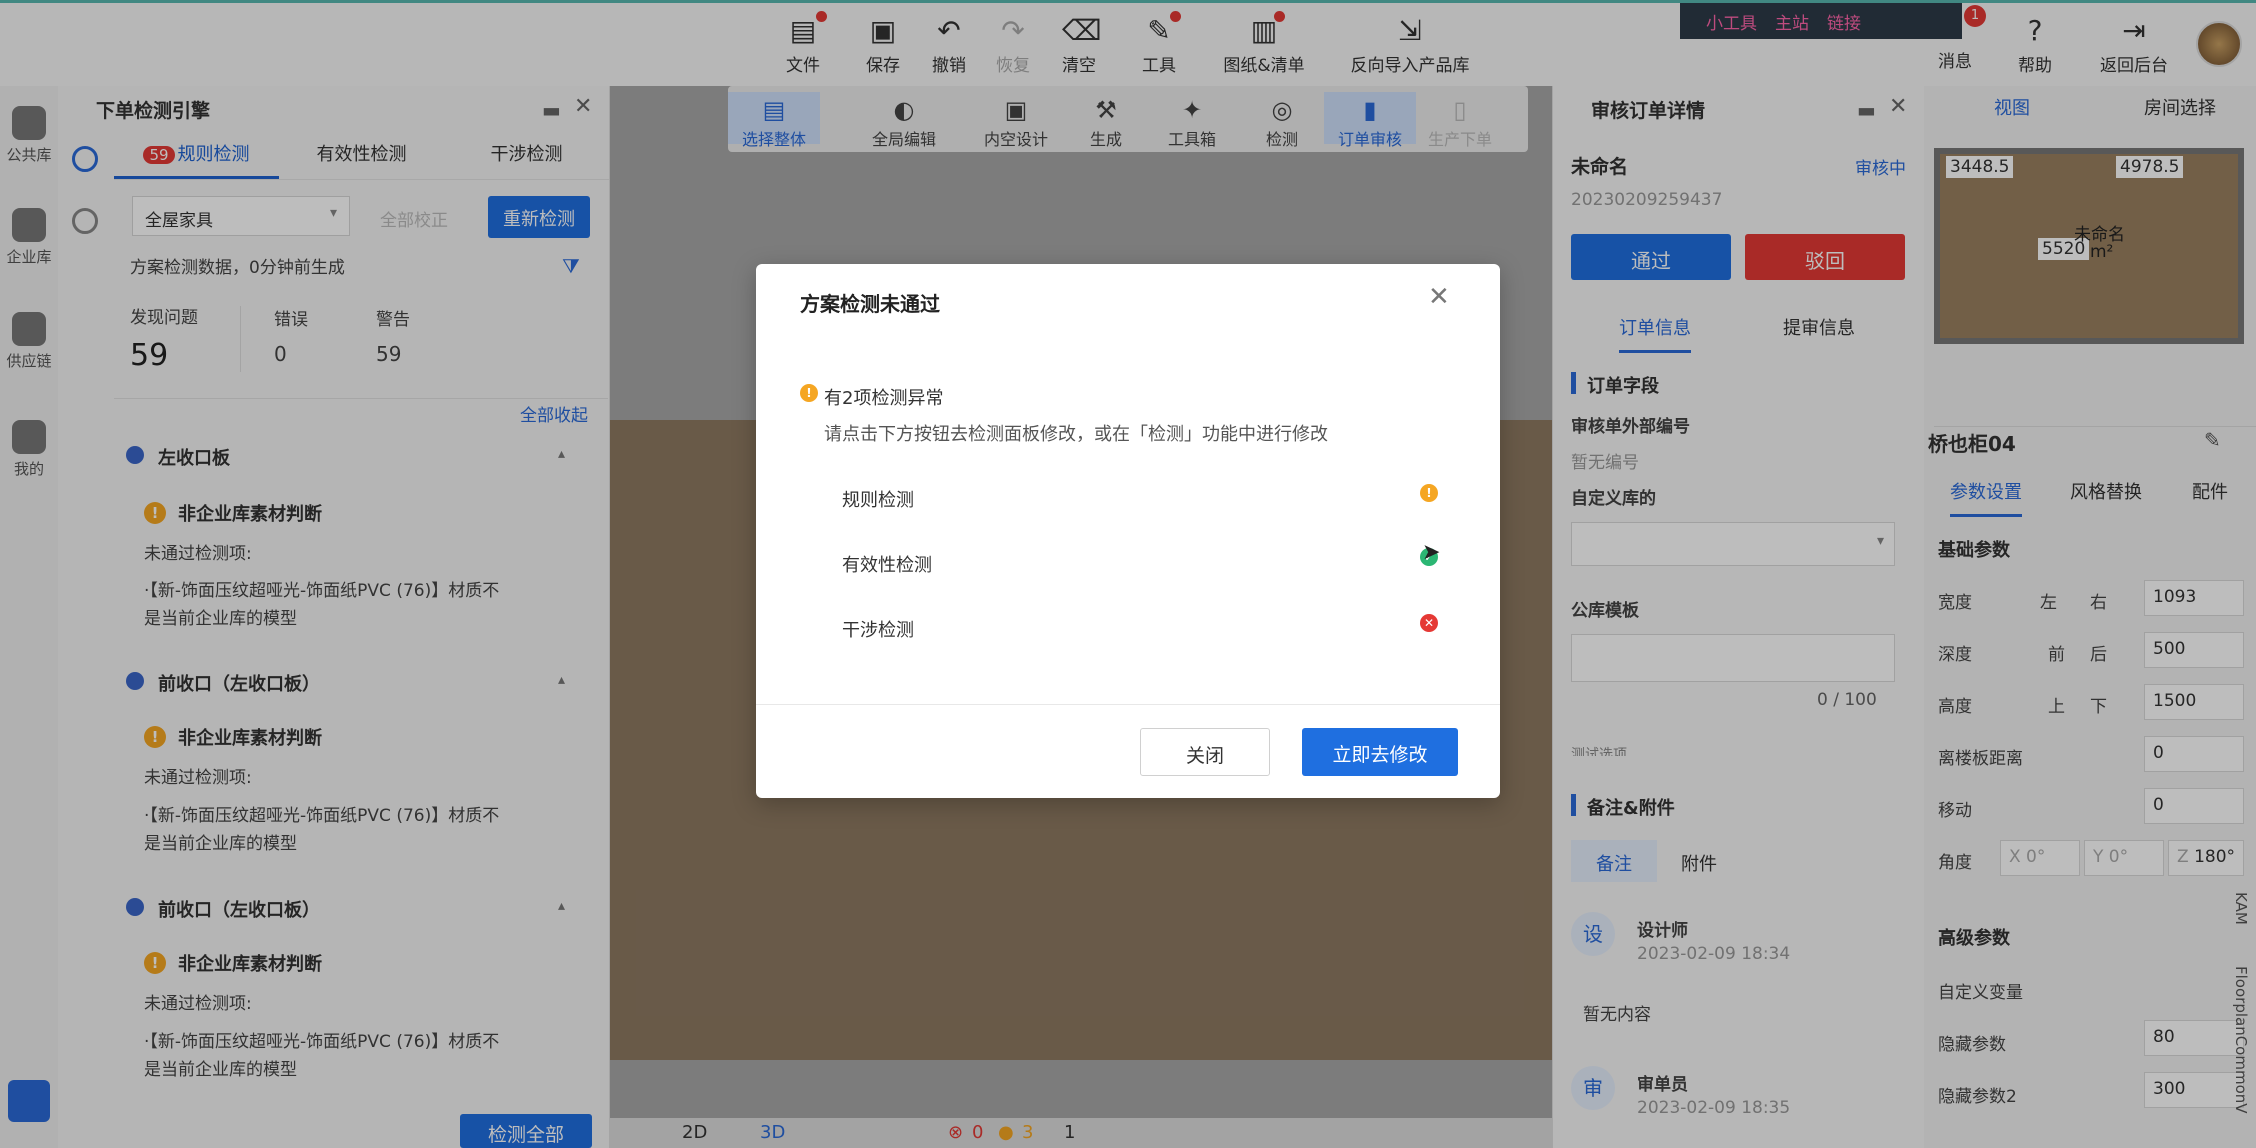 This screenshot has width=2256, height=1148. Describe the element at coordinates (887, 564) in the screenshot. I see `check-item-validity: 有效性检测` at that location.